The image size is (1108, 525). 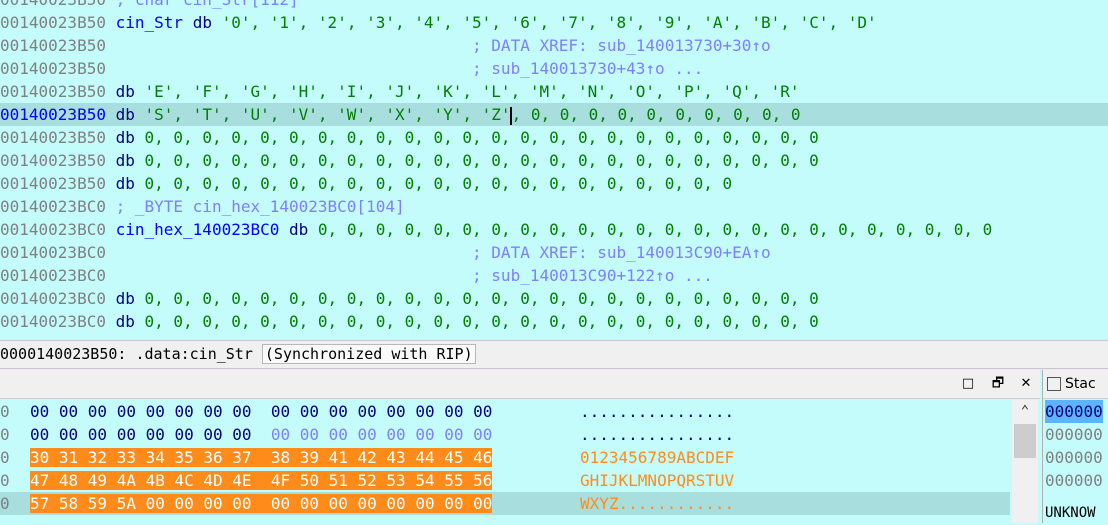 What do you see at coordinates (126, 354) in the screenshot?
I see `status-location: 0000140023B50: .data:cin_Str` at bounding box center [126, 354].